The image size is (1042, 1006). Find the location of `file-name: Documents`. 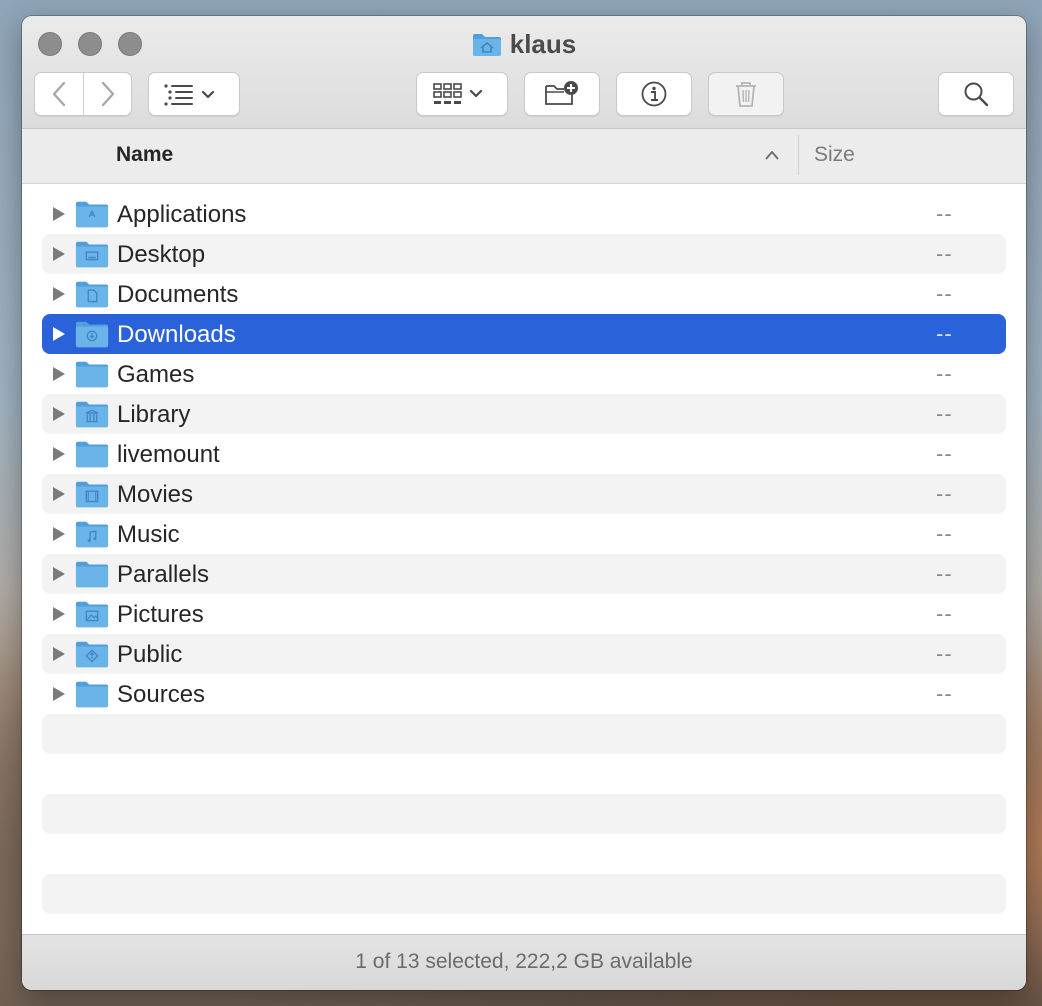

file-name: Documents is located at coordinates (178, 294).